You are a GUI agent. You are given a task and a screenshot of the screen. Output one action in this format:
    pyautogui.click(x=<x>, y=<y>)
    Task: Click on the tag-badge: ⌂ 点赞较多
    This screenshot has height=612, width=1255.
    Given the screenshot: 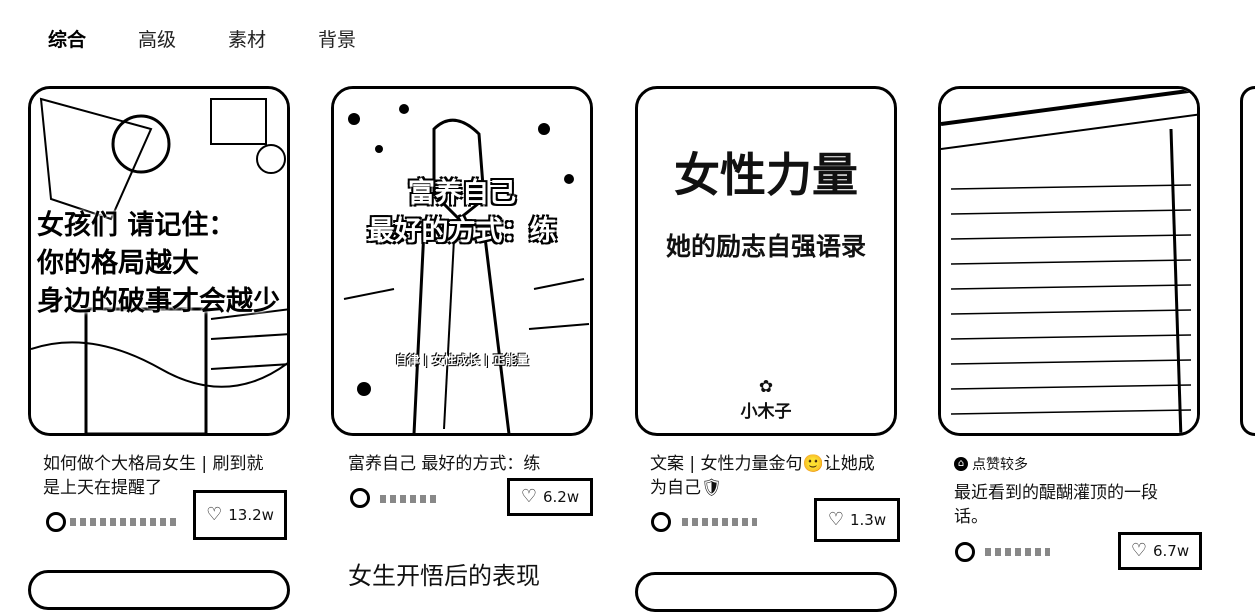 What is the action you would take?
    pyautogui.click(x=991, y=464)
    